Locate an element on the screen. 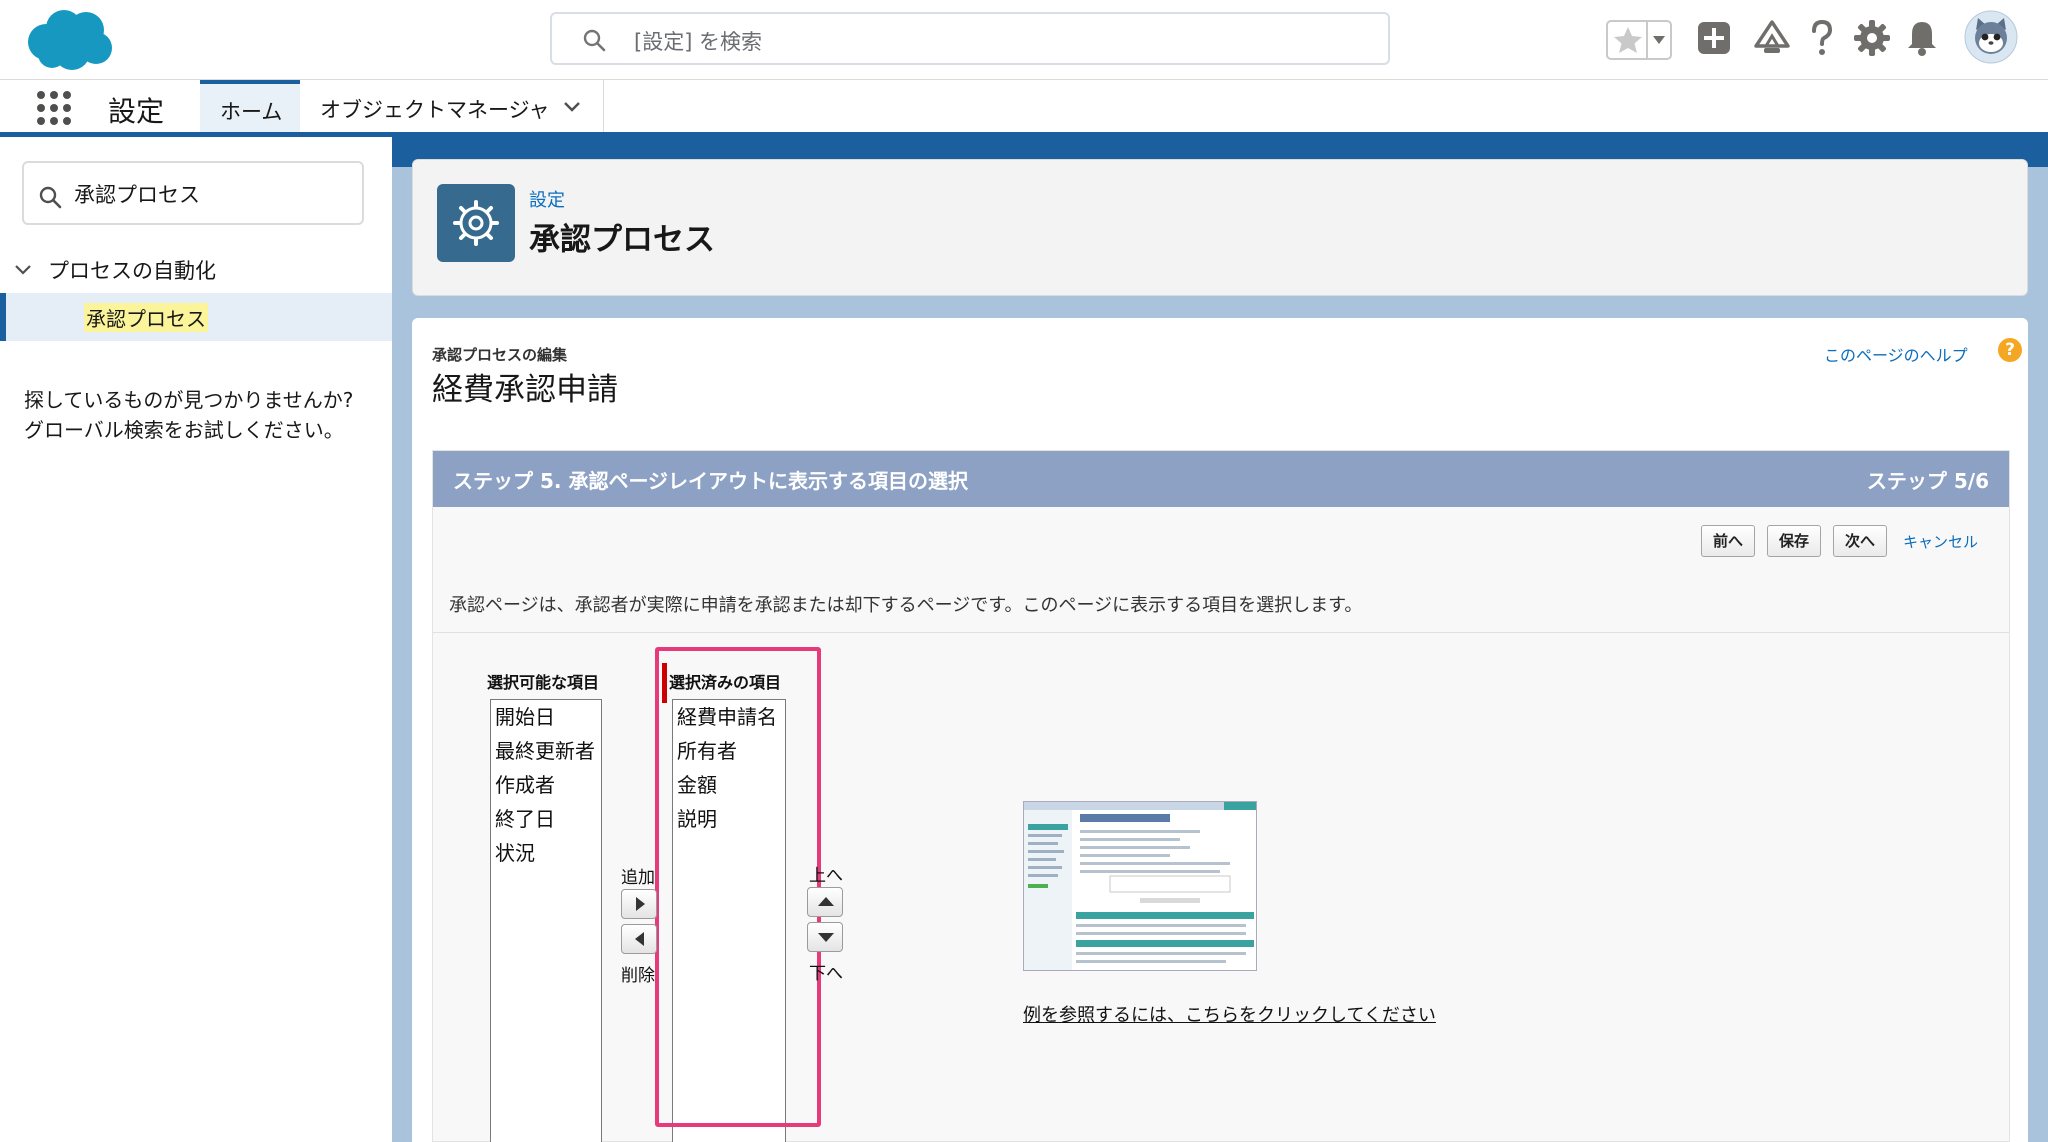  help-for-this-page-link: このページのヘルプ is located at coordinates (1896, 354).